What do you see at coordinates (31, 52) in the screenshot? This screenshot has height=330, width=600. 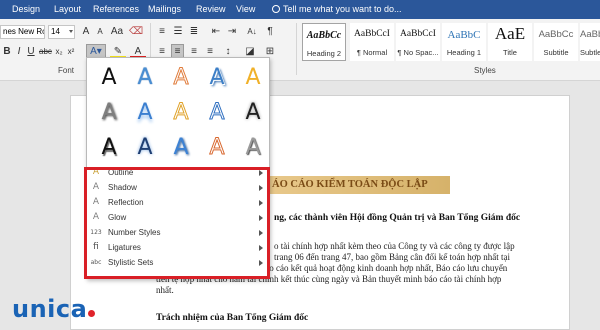 I see `underline-icon: U` at bounding box center [31, 52].